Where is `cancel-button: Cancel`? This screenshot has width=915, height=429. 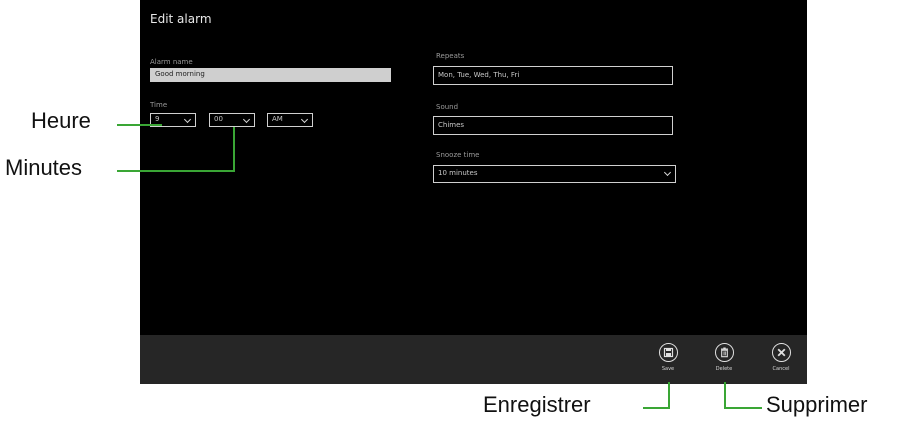
cancel-button: Cancel is located at coordinates (781, 357).